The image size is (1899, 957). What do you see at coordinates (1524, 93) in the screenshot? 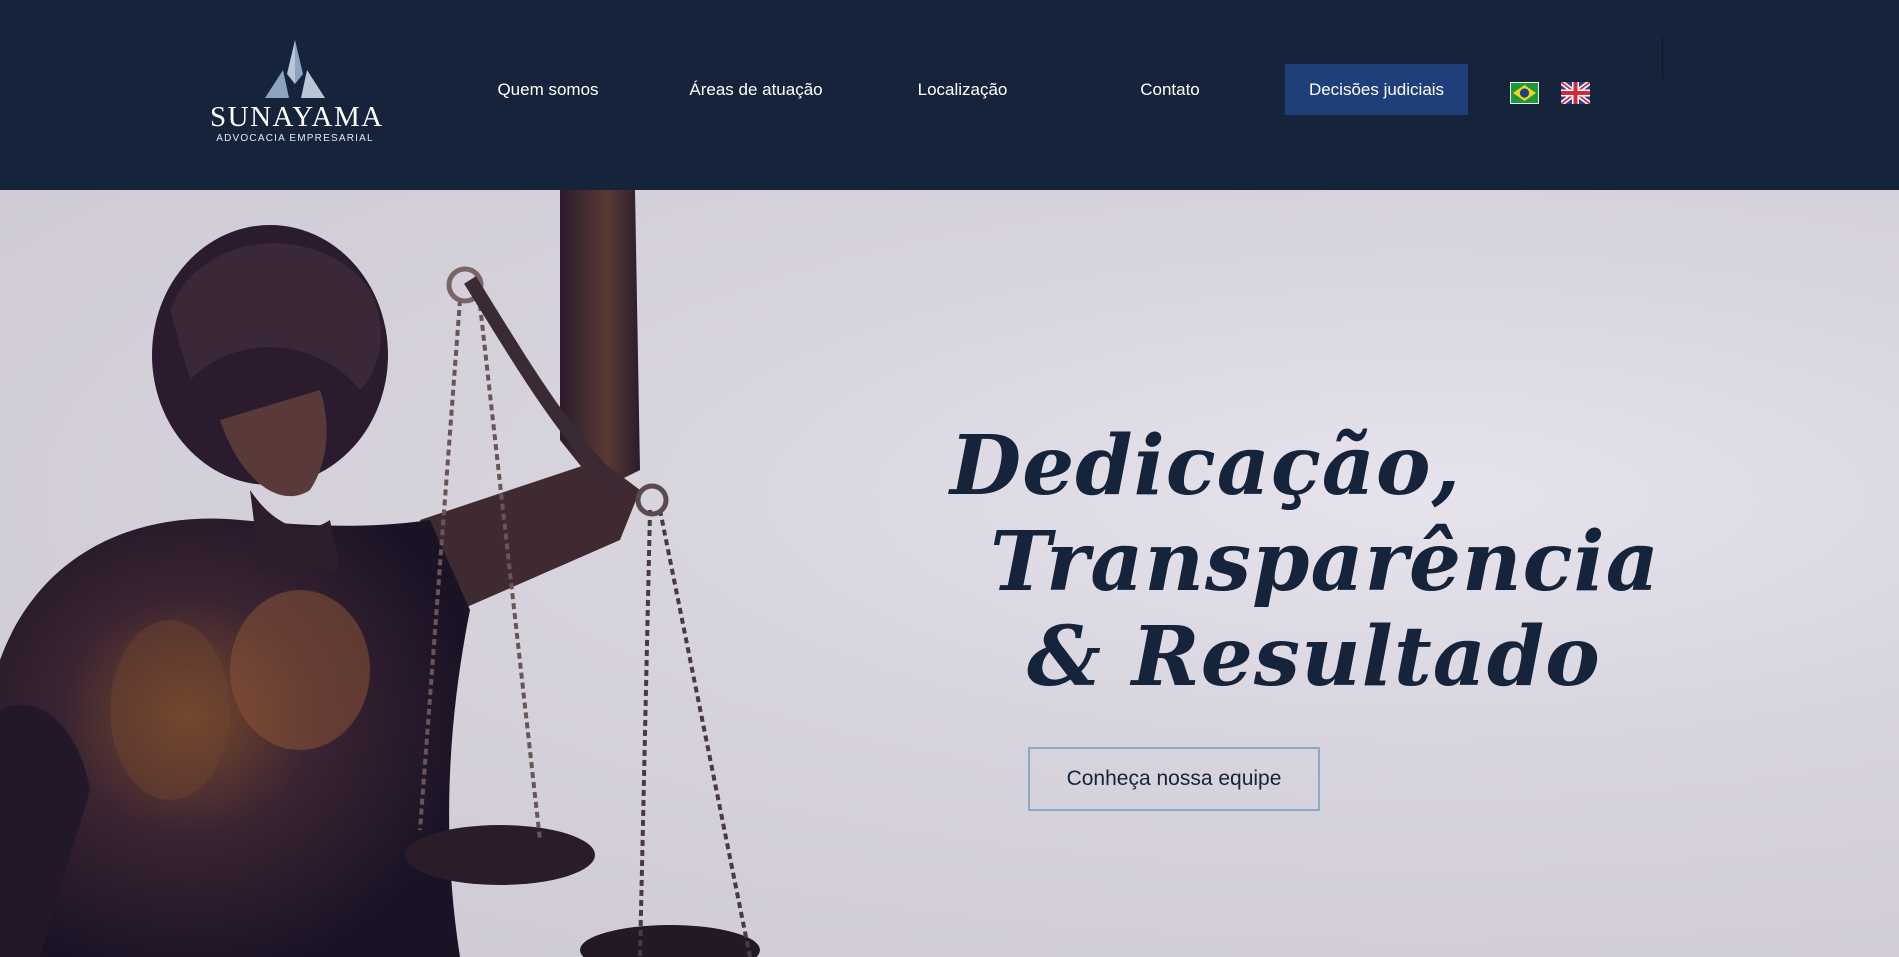
I see `brazil-flag-icon` at bounding box center [1524, 93].